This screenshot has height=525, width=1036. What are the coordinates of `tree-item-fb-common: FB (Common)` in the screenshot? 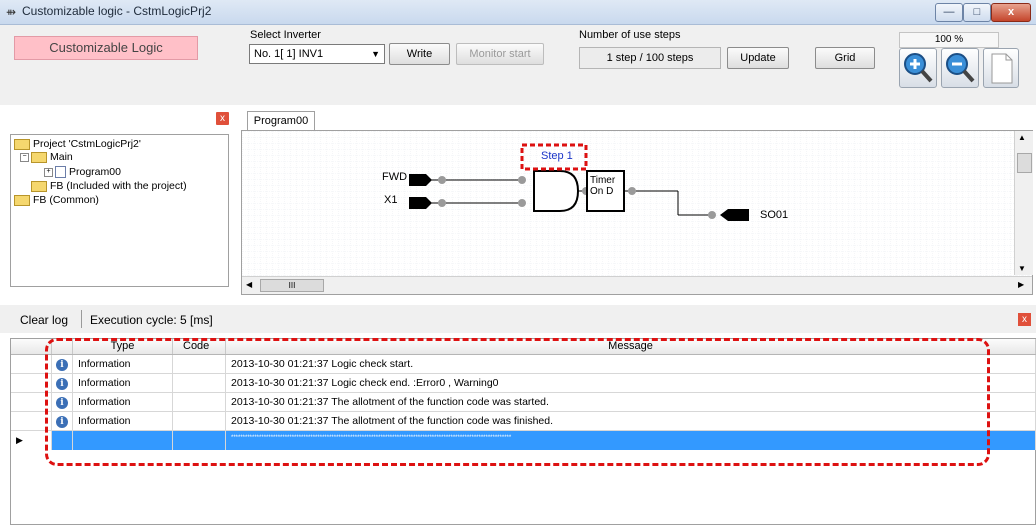 It's located at (56, 200).